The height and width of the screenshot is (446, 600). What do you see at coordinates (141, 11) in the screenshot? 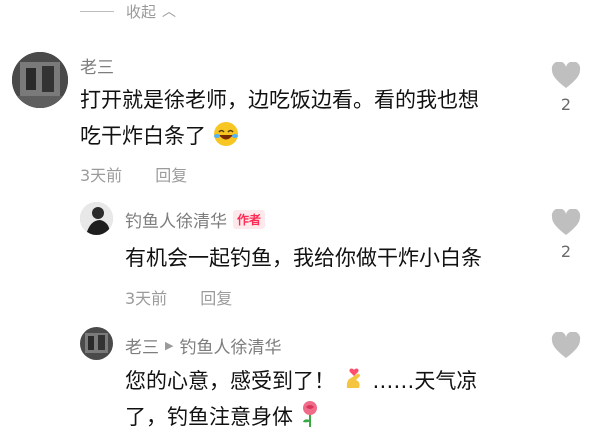
I see `collapse-label: 收起` at bounding box center [141, 11].